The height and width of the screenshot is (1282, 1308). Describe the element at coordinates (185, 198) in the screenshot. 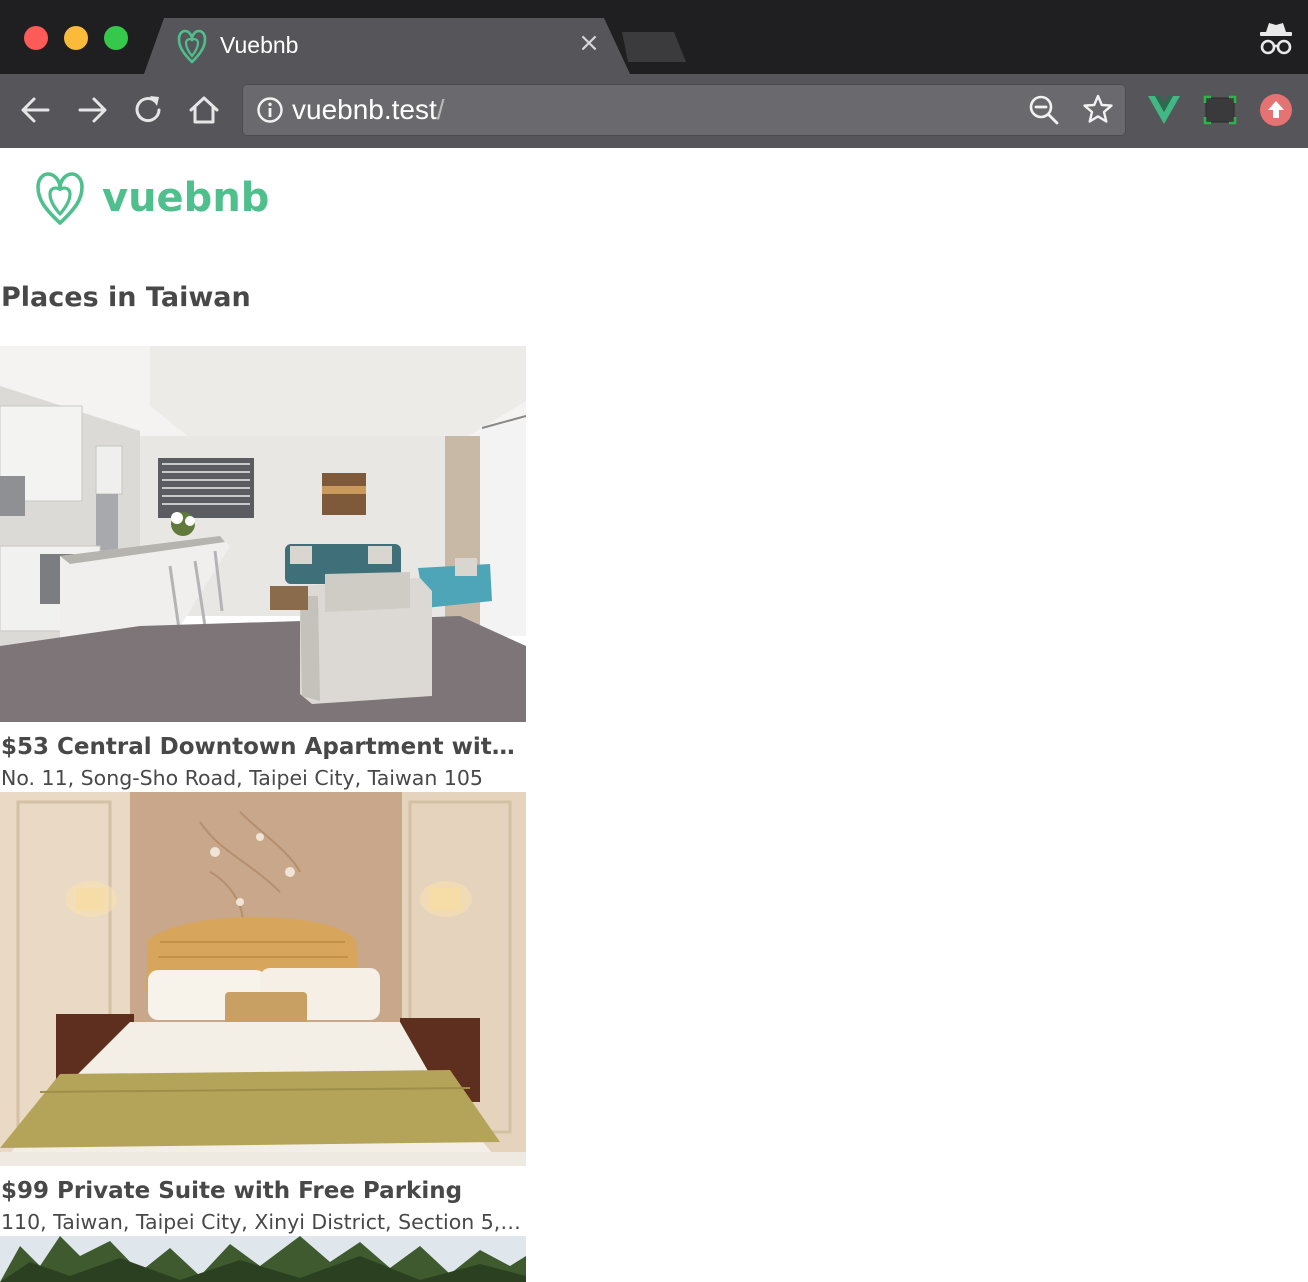

I see `brand-name: vuebnb` at that location.